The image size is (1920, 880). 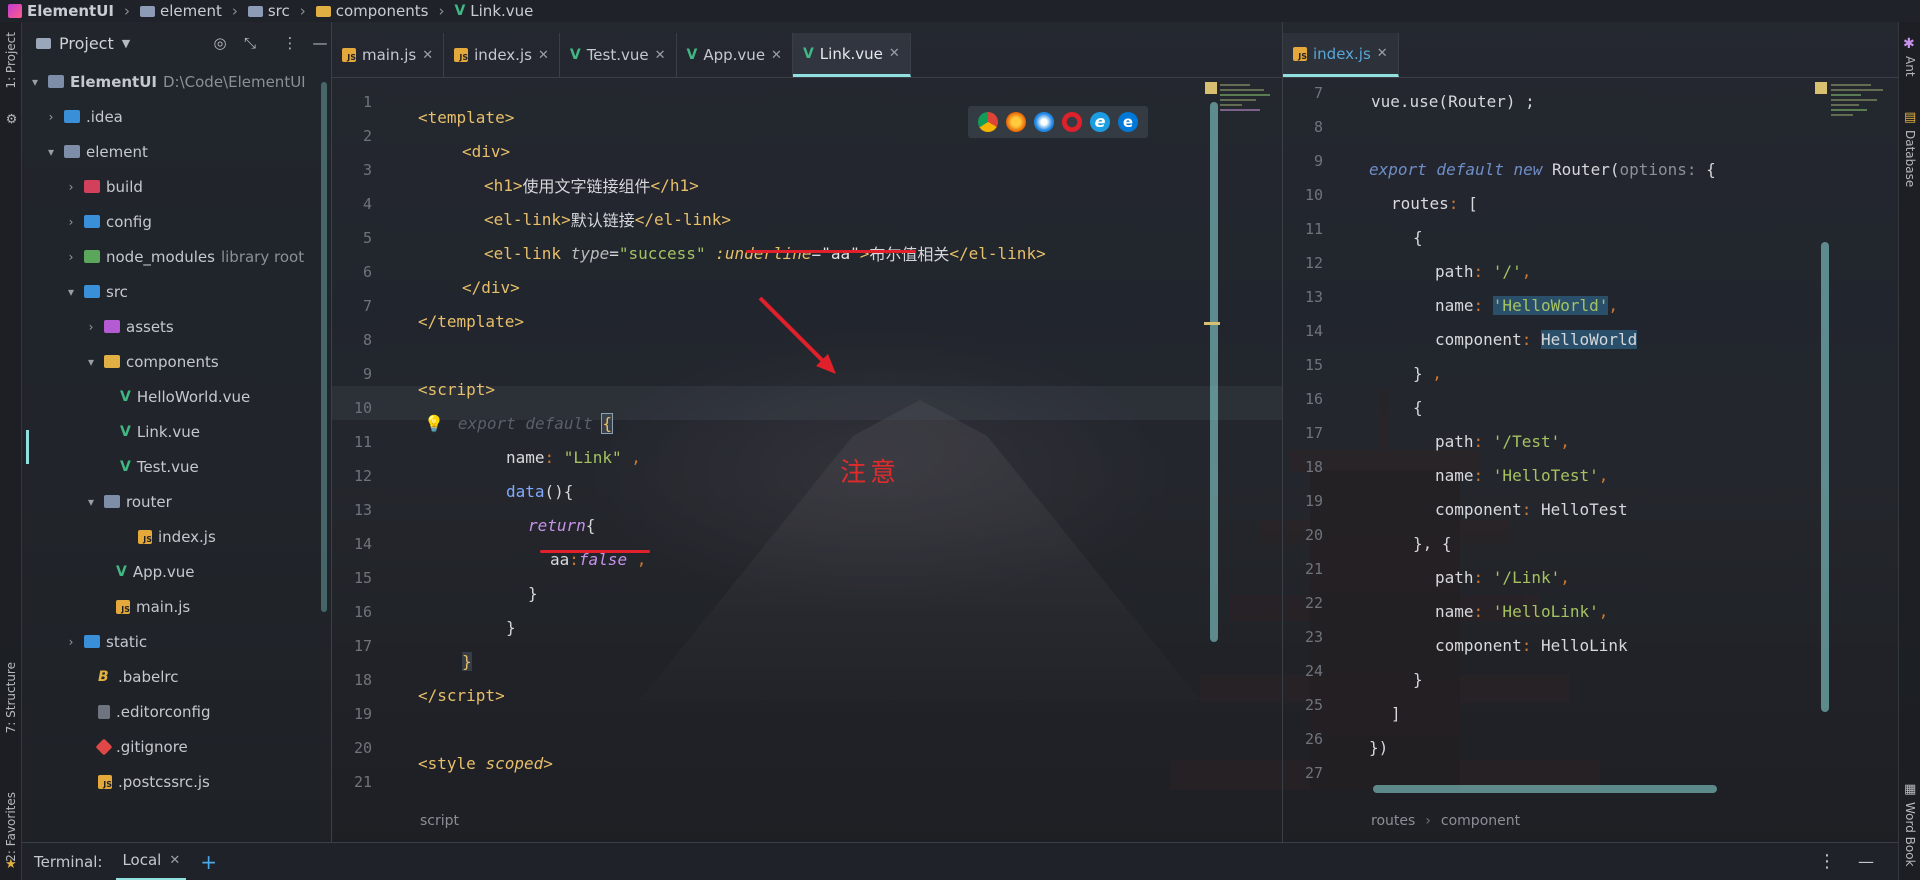 I want to click on tree-item-assets: › assets, so click(x=129, y=326).